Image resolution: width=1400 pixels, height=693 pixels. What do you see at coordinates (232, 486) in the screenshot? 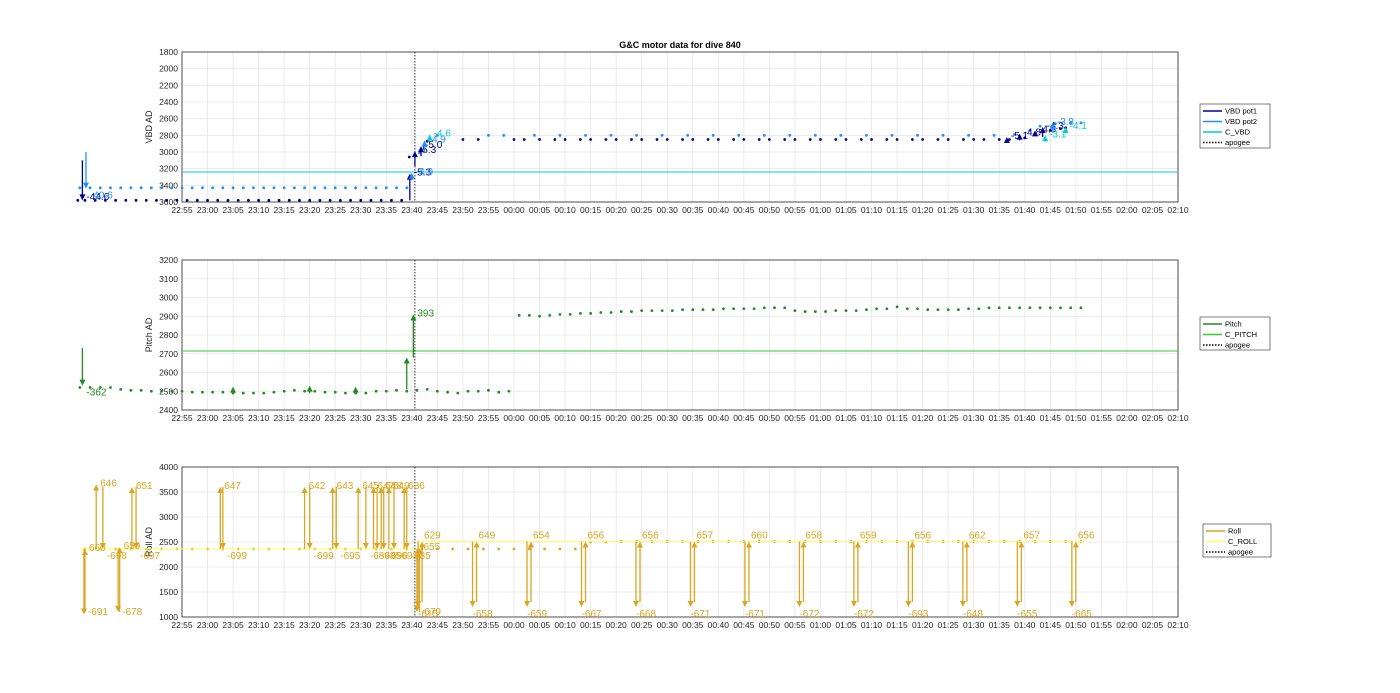
I see `arrow-label: 647` at bounding box center [232, 486].